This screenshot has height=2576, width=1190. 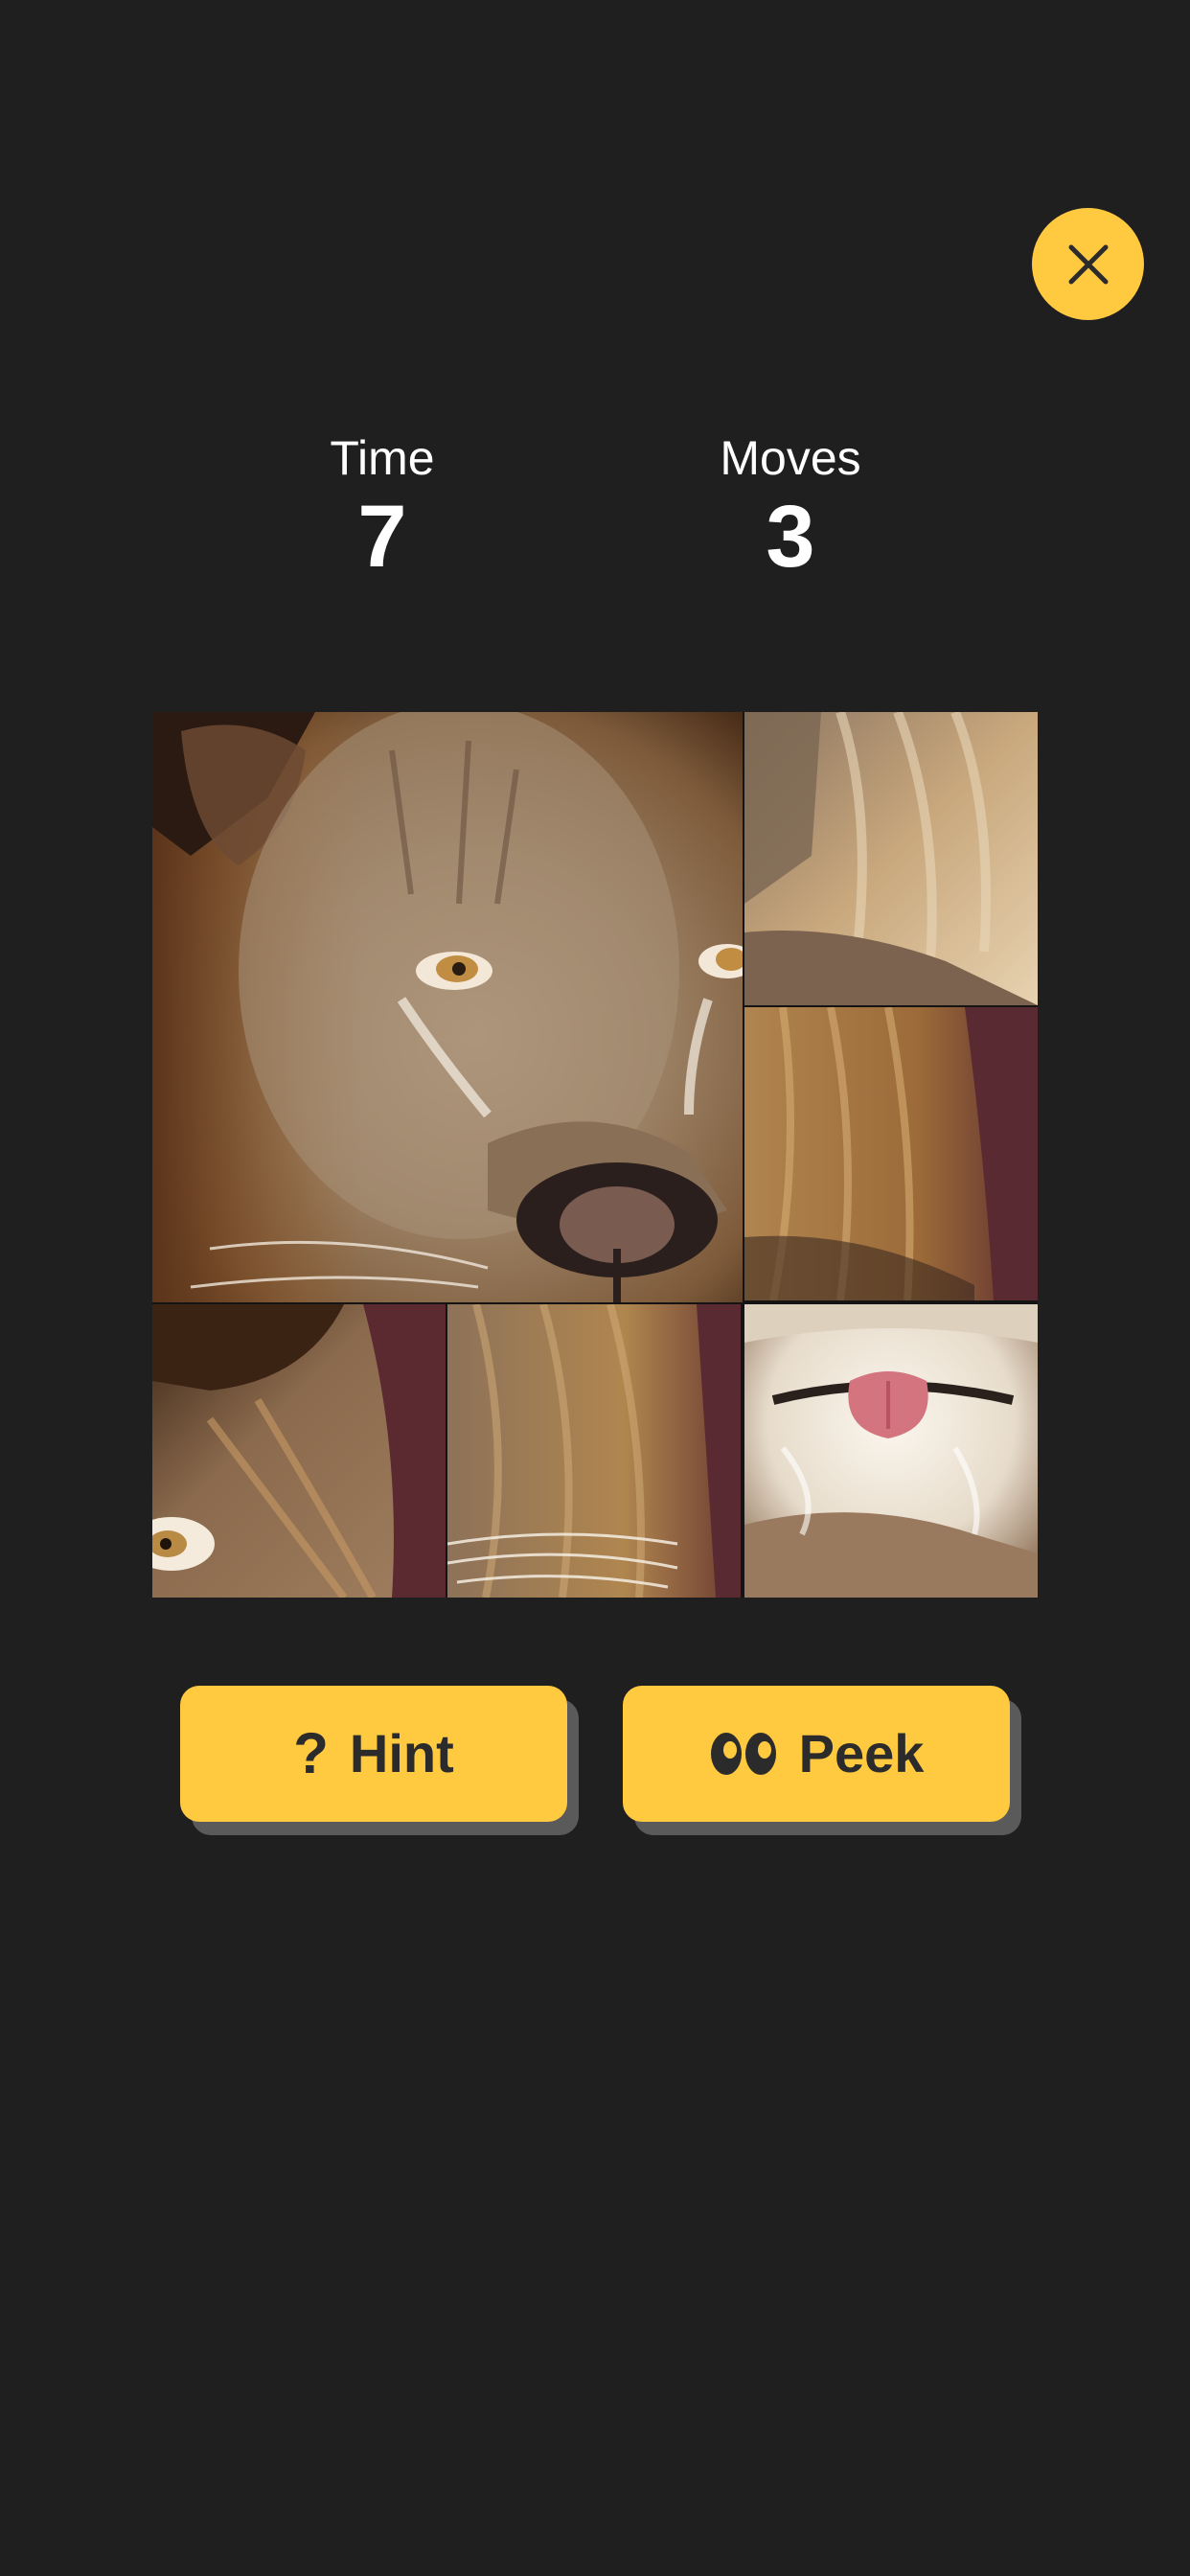 I want to click on tile-lion-face-large, so click(x=448, y=1007).